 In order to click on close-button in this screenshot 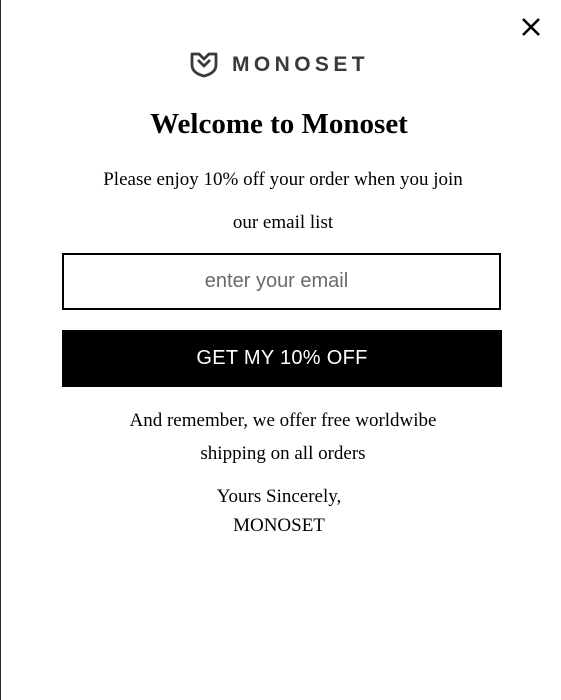, I will do `click(531, 27)`.